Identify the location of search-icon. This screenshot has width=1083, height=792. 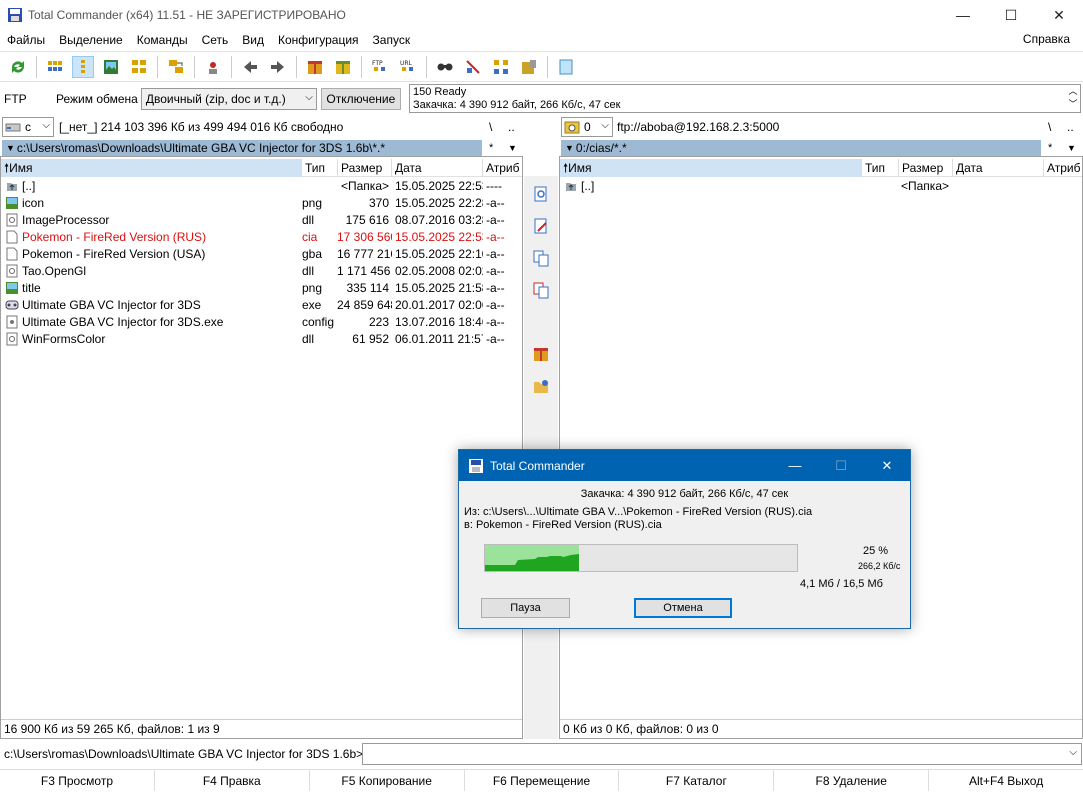
(445, 67).